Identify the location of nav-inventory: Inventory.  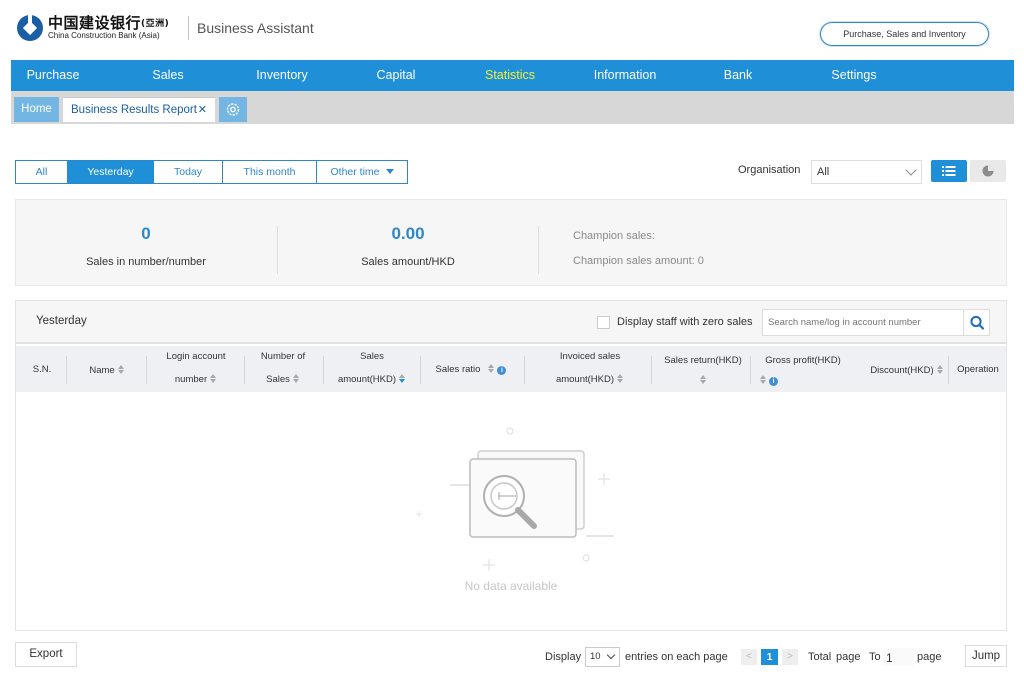
(282, 75).